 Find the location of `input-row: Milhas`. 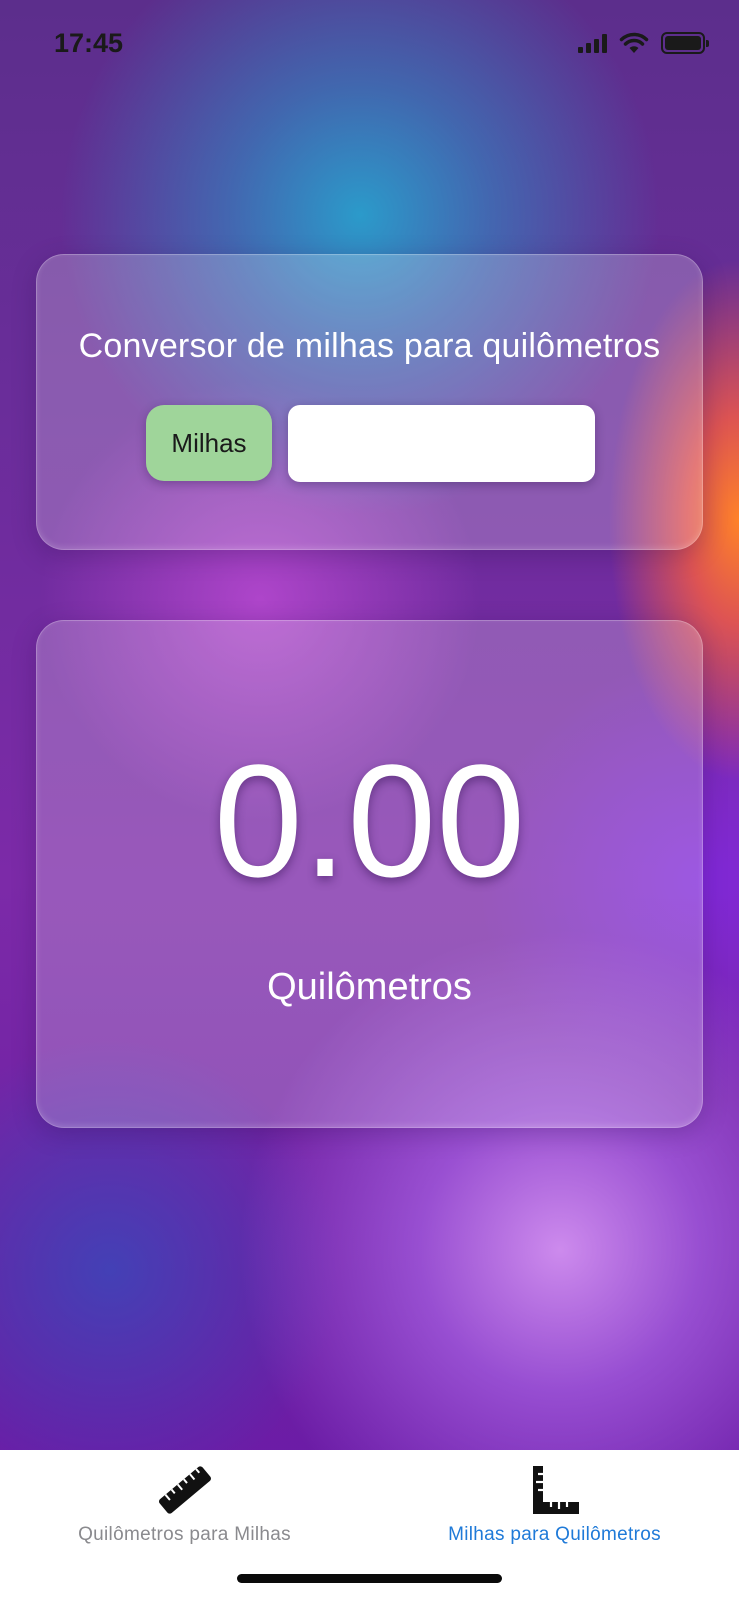

input-row: Milhas is located at coordinates (370, 443).